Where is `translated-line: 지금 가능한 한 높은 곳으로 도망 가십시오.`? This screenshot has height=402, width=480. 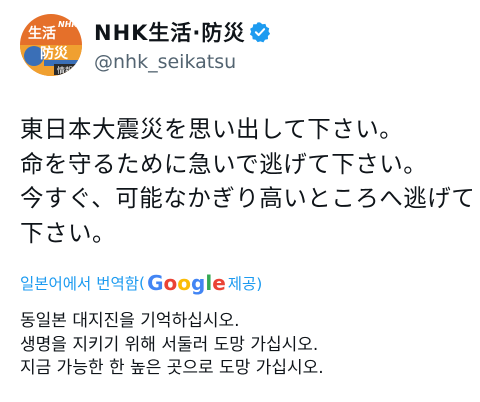 translated-line: 지금 가능한 한 높은 곳으로 도망 가십시오. is located at coordinates (172, 368).